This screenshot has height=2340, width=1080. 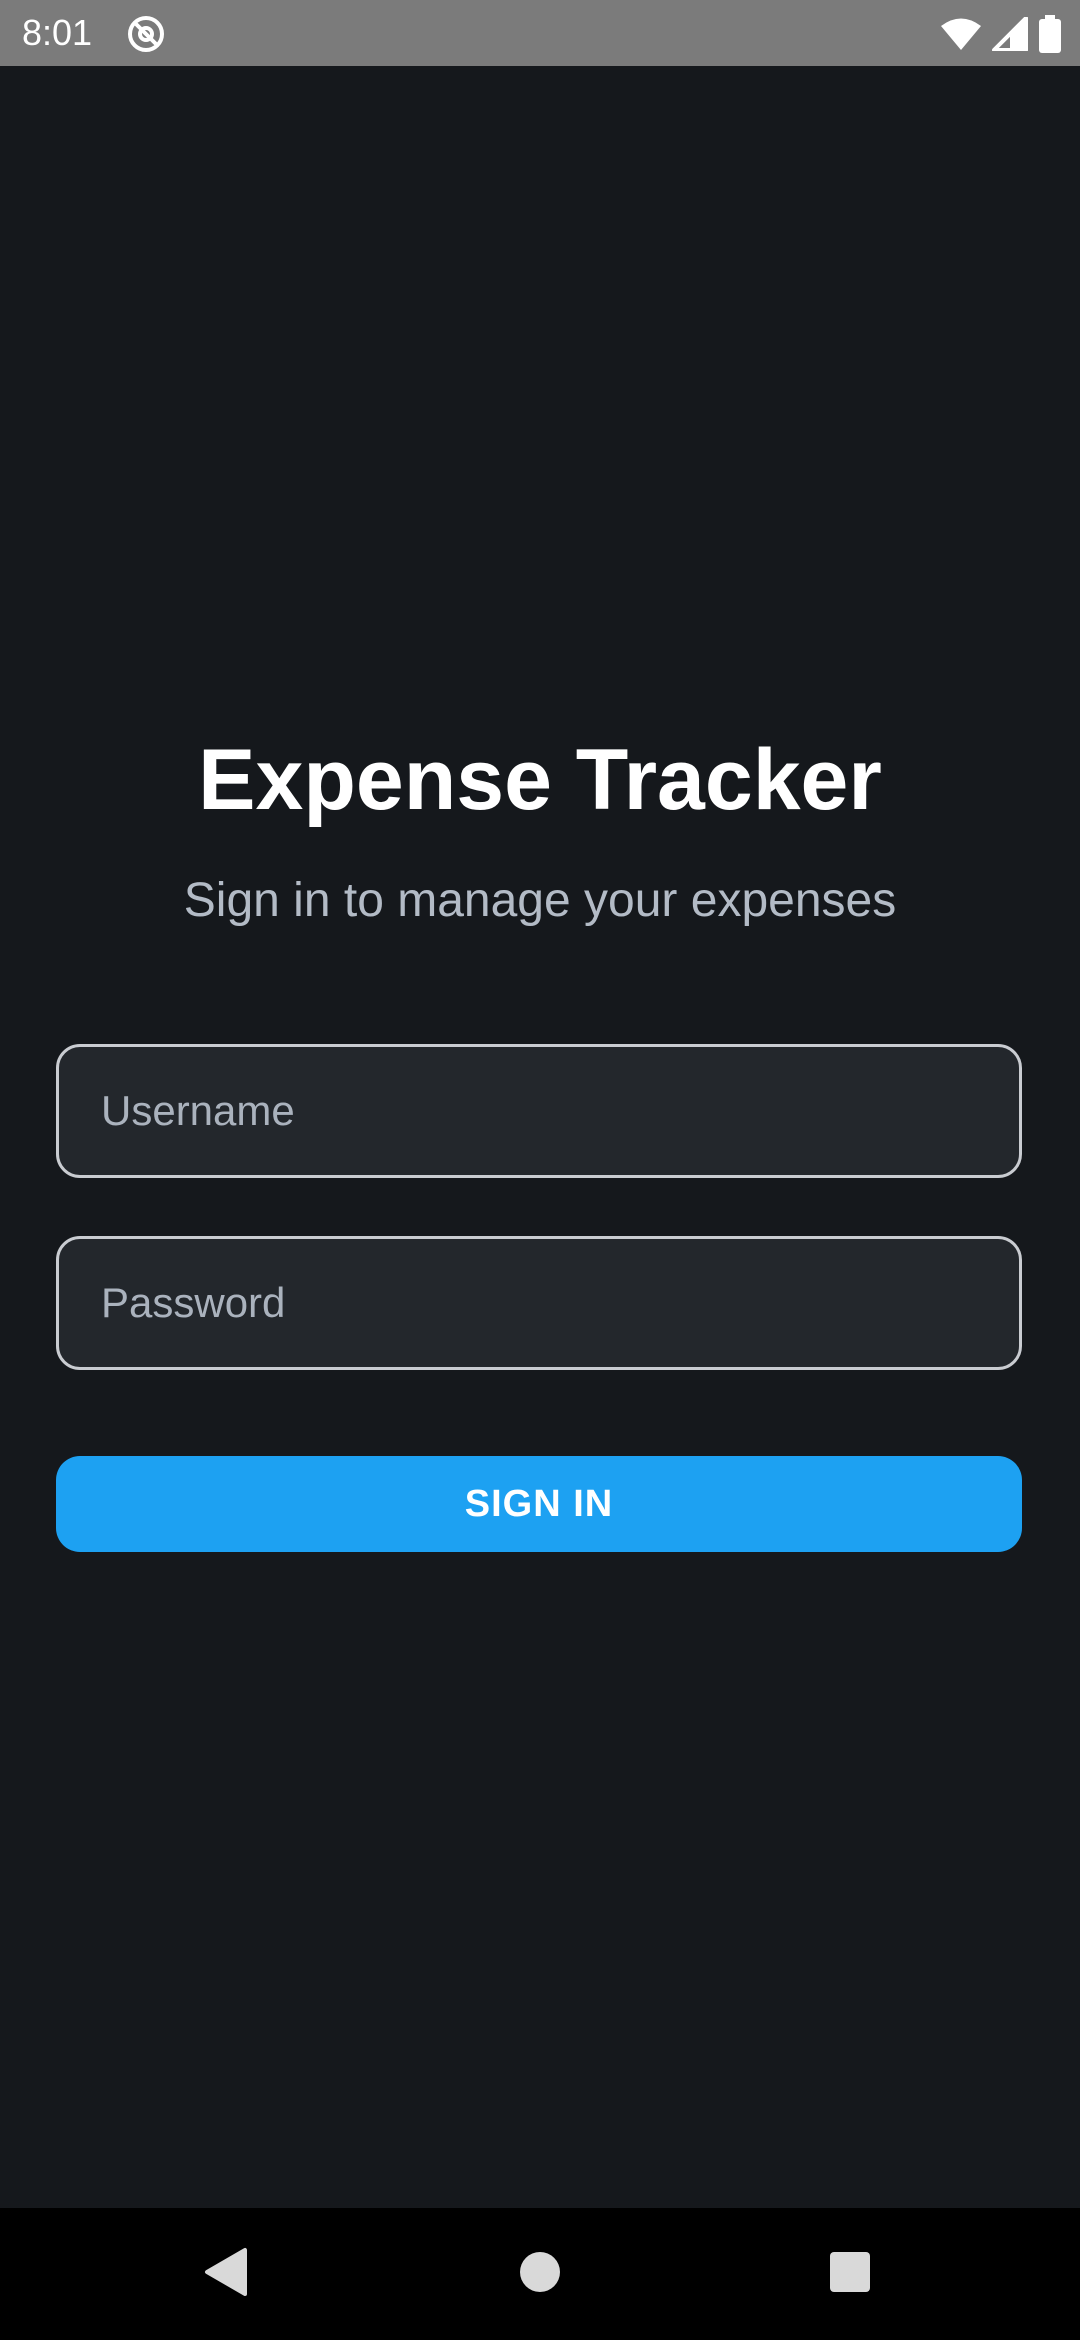 What do you see at coordinates (539, 1504) in the screenshot?
I see `sign-in-button: SIGN IN` at bounding box center [539, 1504].